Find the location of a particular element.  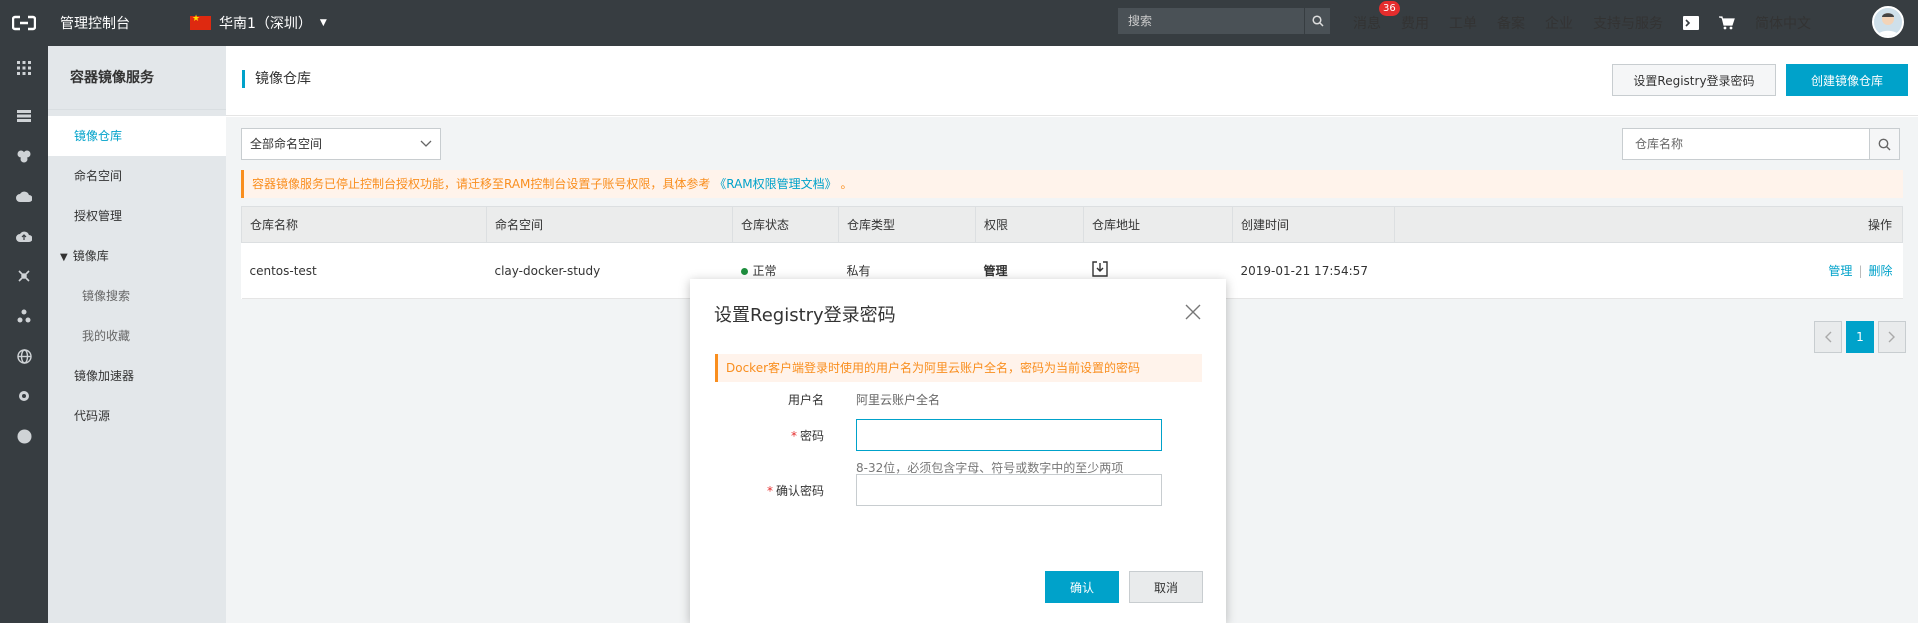

set-registry-password-button: 设置Registry登录密码 is located at coordinates (1694, 80).